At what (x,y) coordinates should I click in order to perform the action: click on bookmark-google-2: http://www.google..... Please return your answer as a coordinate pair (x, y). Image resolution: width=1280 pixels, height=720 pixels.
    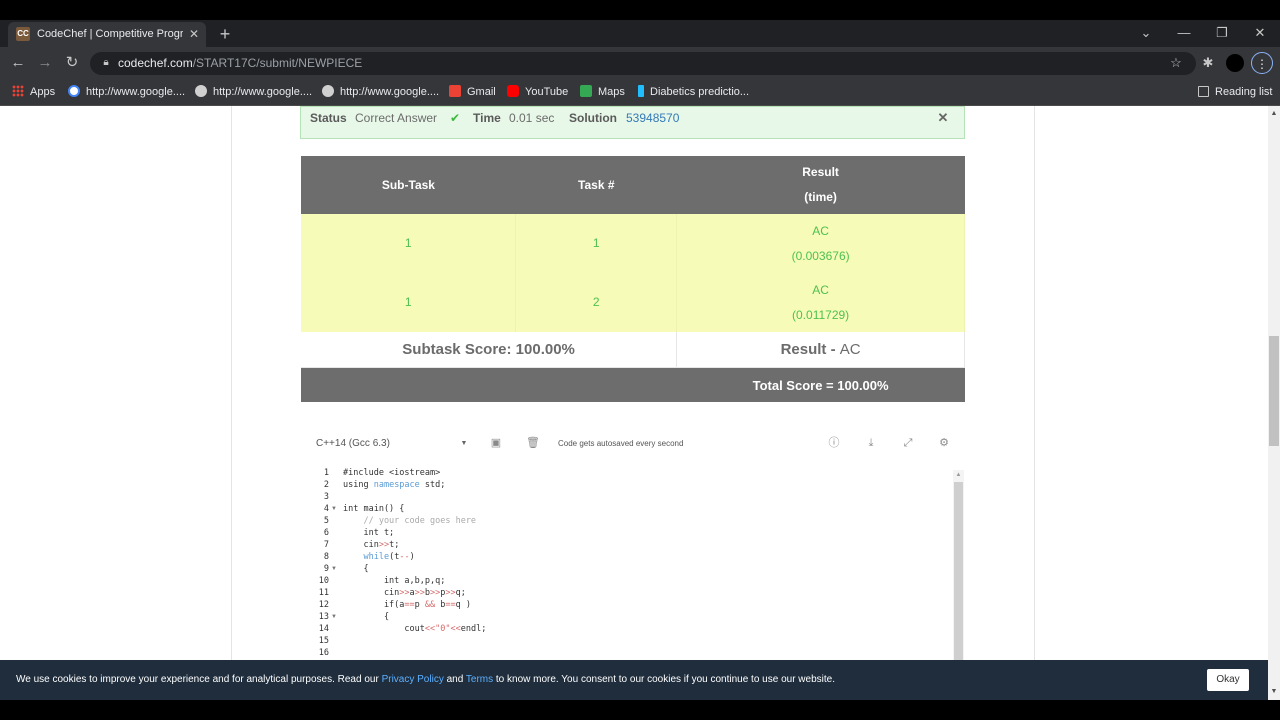
    Looking at the image, I should click on (253, 92).